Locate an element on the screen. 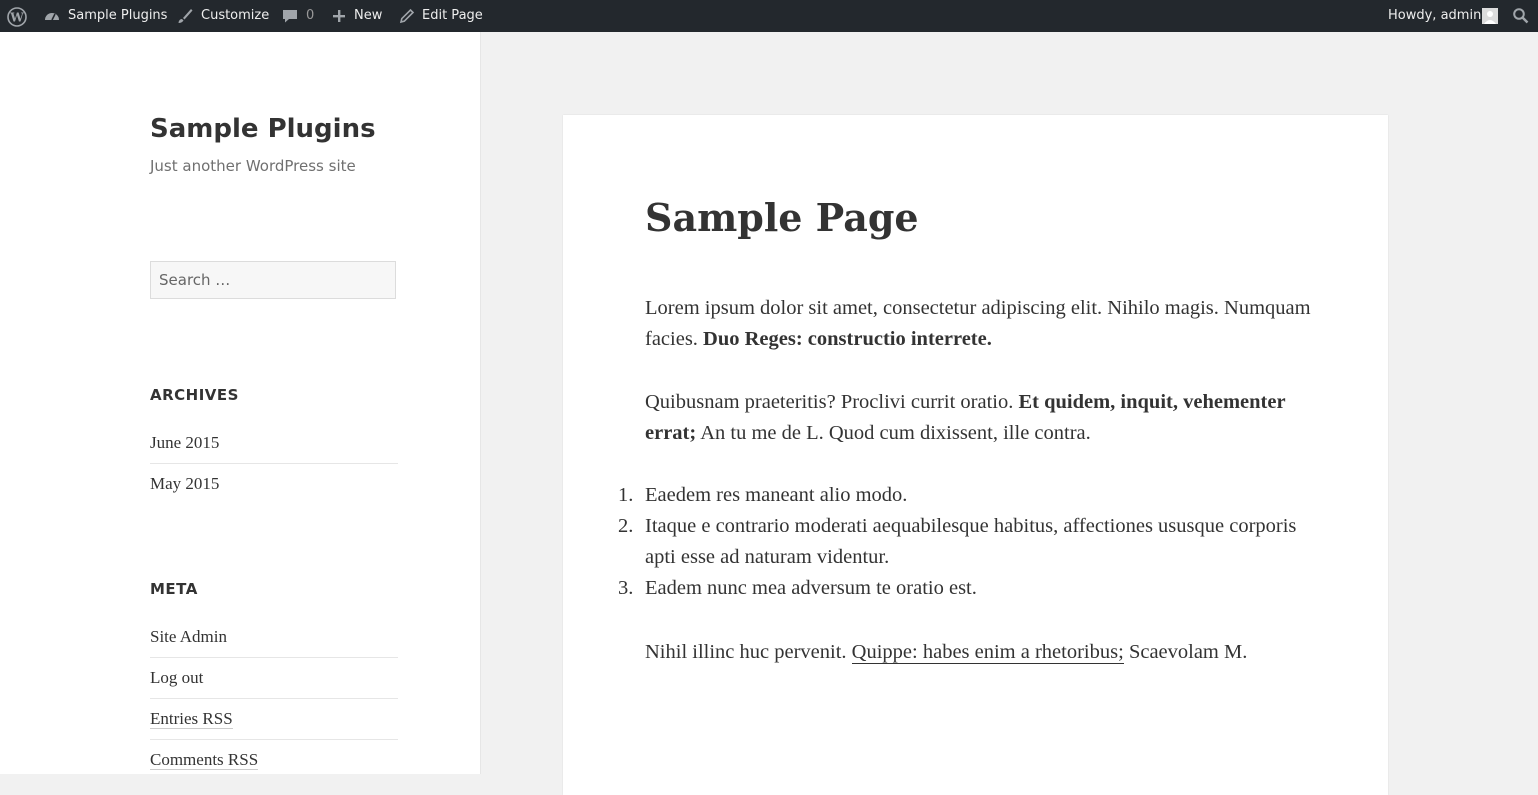  list-item: 1. Eaedem res maneant alio modo. is located at coordinates (971, 495).